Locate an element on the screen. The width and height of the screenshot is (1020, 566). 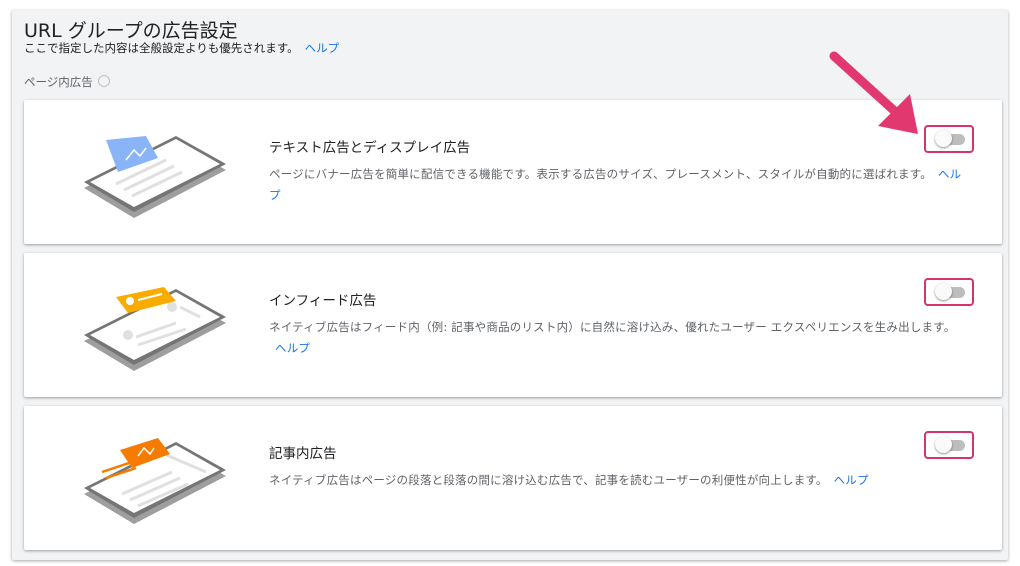
page-subtitle: ここで指定した内容は全般設定よりも優先されます。 ヘルプ is located at coordinates (181, 48).